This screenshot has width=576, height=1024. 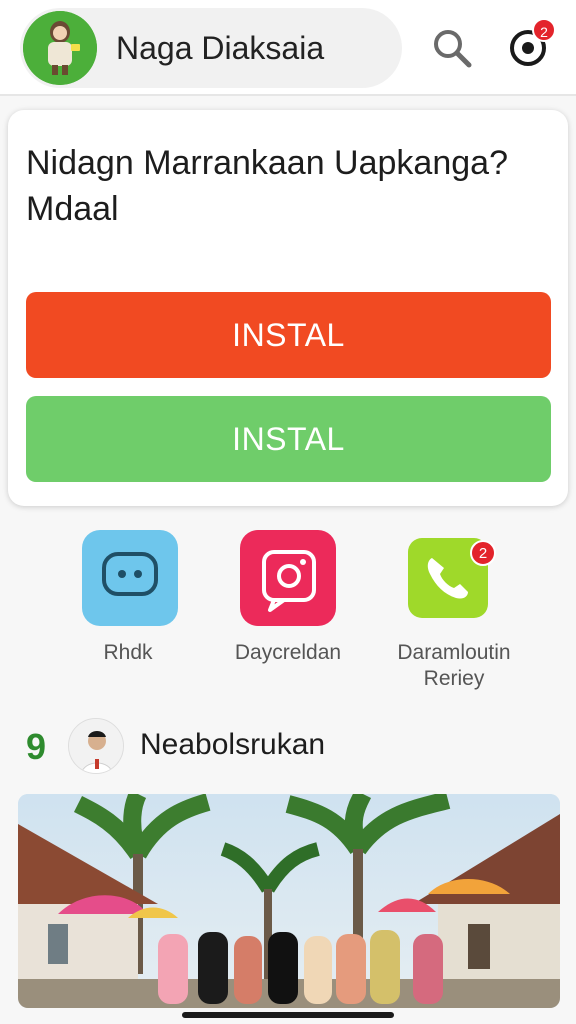 I want to click on avatar, so click(x=60, y=48).